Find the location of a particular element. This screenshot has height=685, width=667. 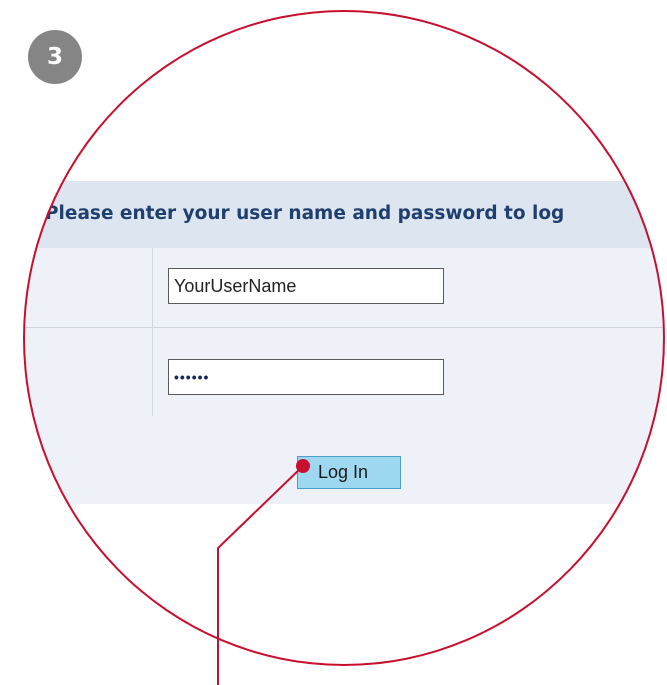

password-input is located at coordinates (306, 377).